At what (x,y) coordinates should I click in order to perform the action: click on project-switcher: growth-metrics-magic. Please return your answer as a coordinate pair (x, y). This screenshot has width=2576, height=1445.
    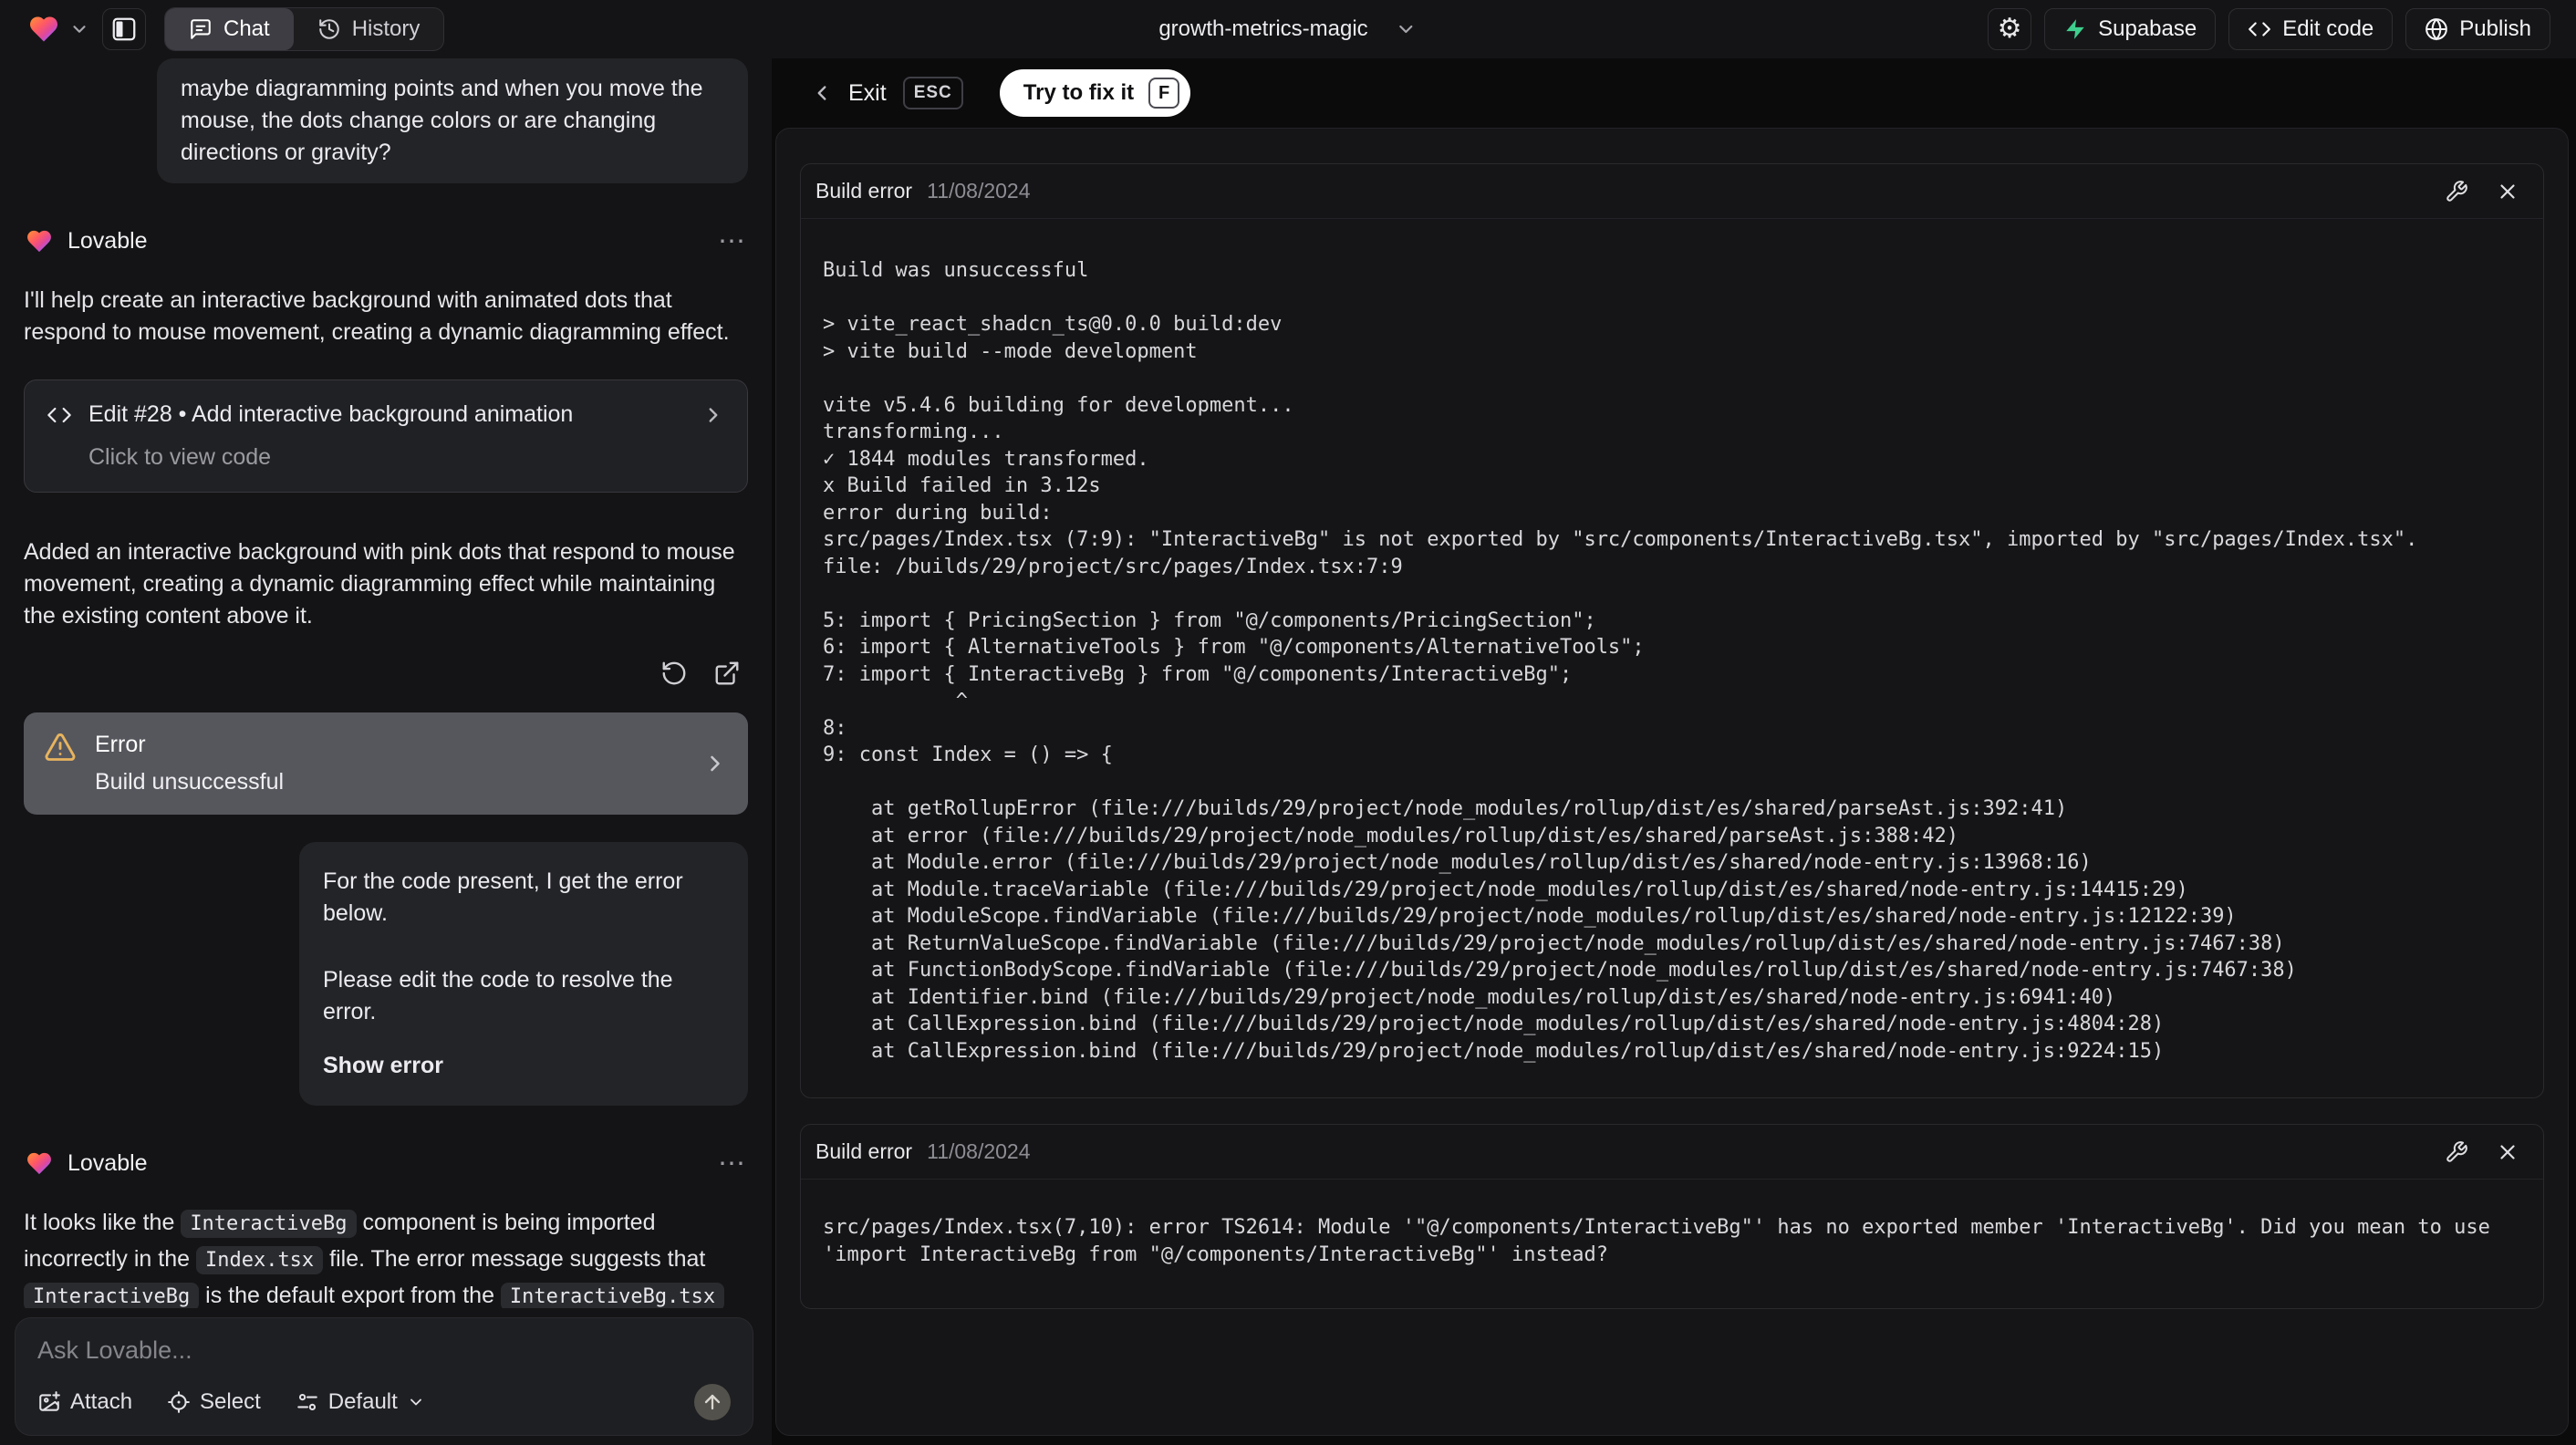
    Looking at the image, I should click on (1287, 29).